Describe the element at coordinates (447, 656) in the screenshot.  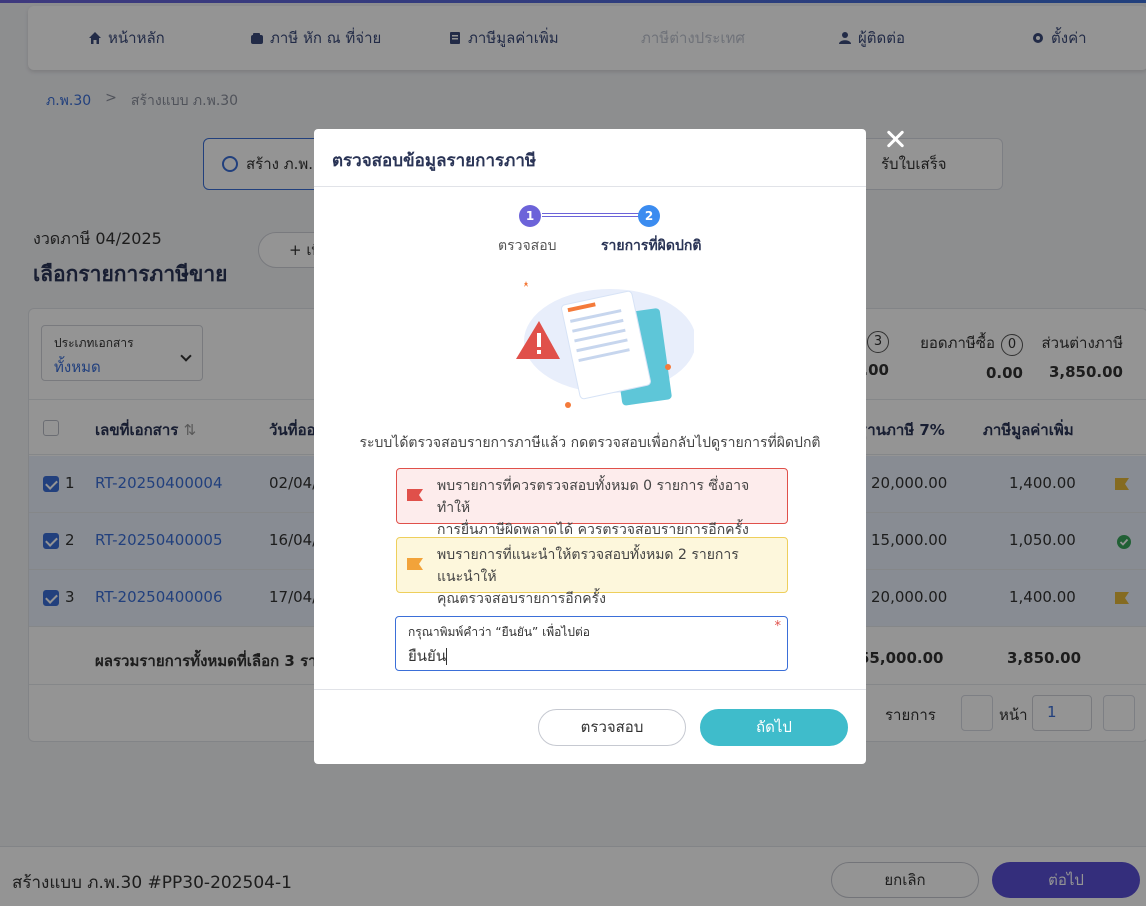
I see `text-caret` at that location.